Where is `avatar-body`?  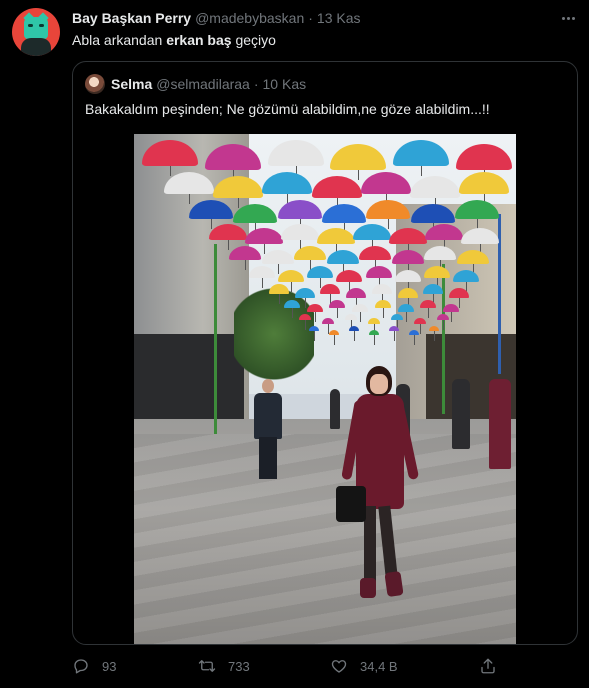 avatar-body is located at coordinates (36, 47).